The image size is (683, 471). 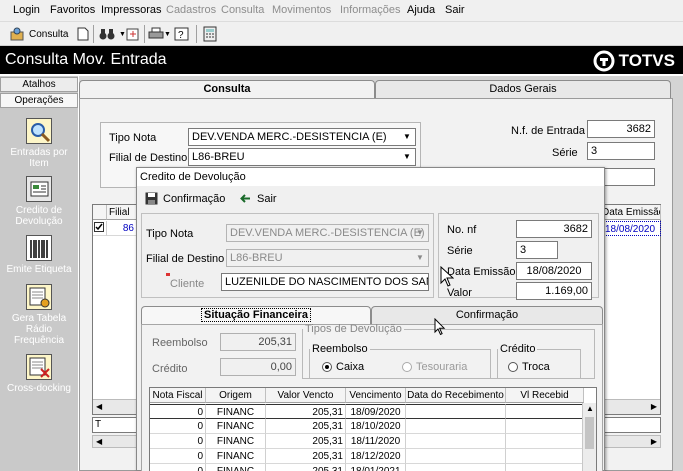 I want to click on tab-dados-gerais: Dados Gerais, so click(x=523, y=89).